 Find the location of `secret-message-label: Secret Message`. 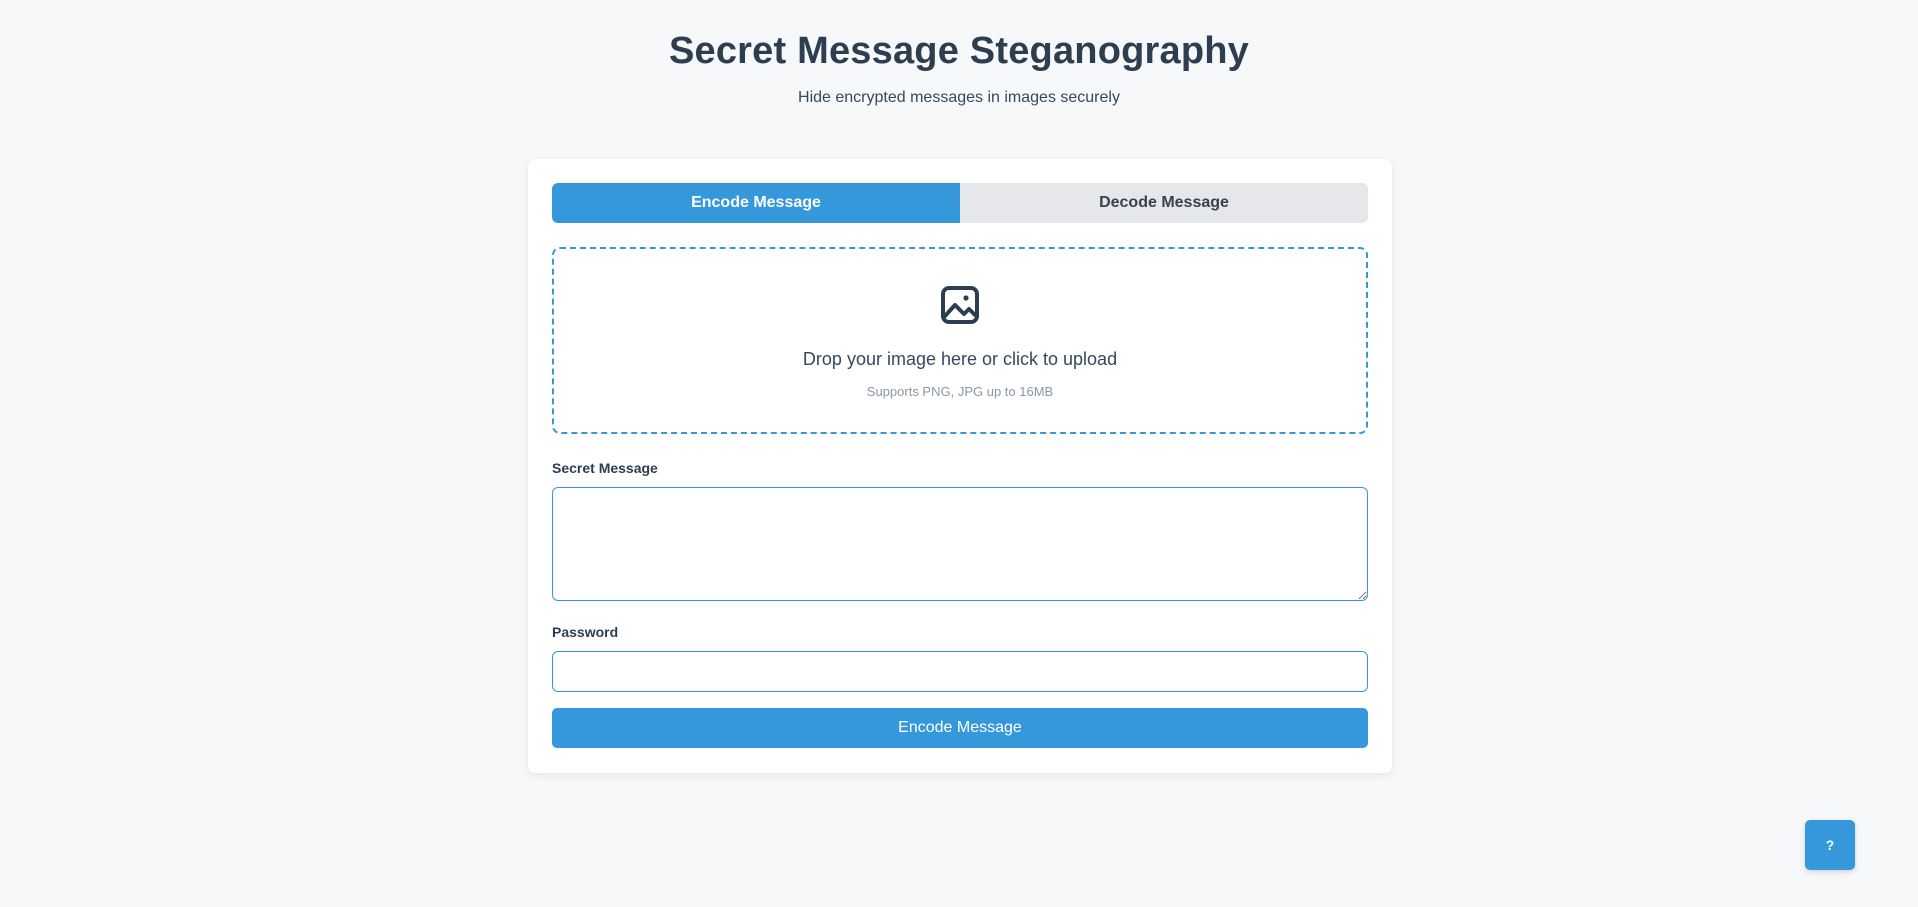

secret-message-label: Secret Message is located at coordinates (605, 468).